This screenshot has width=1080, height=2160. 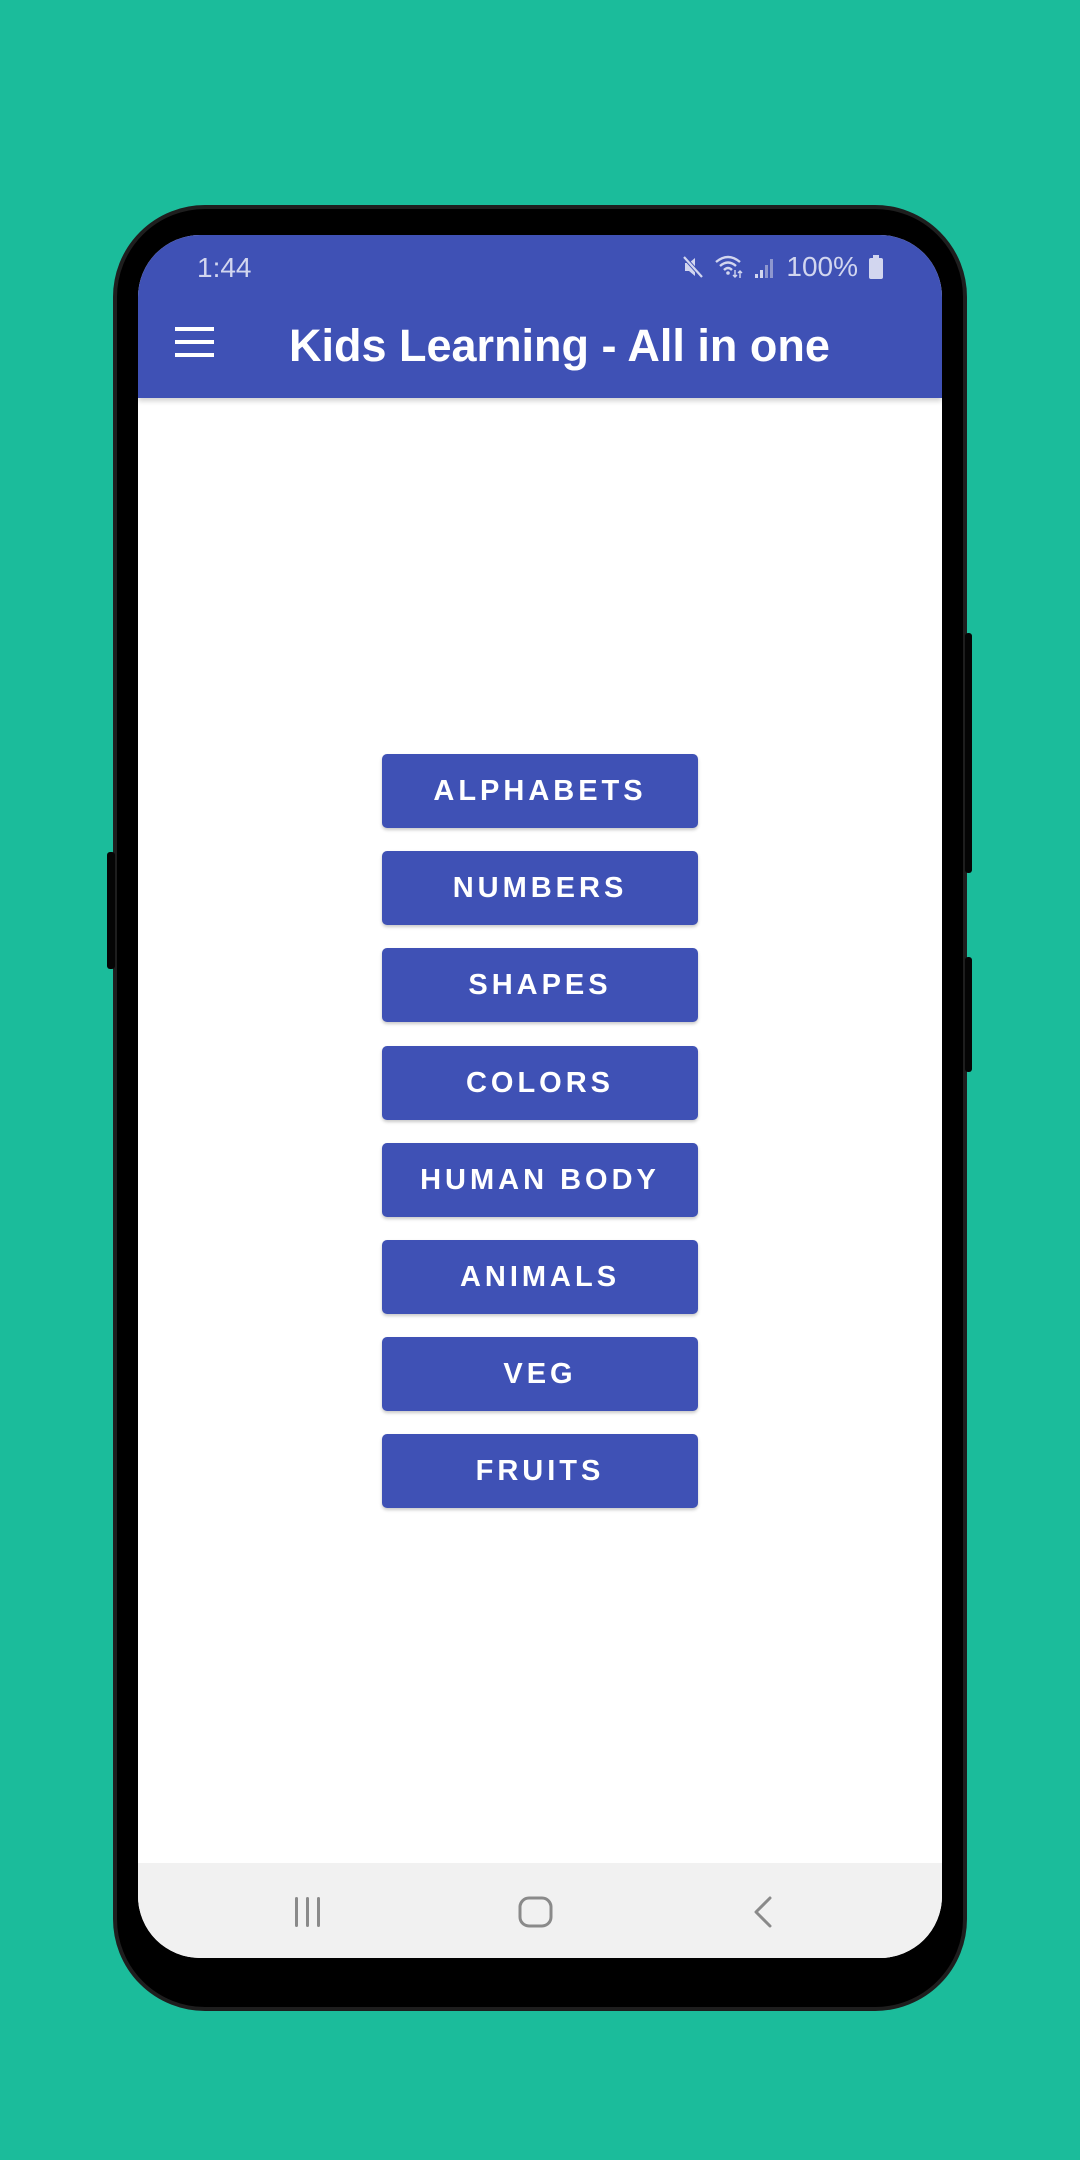 What do you see at coordinates (540, 1374) in the screenshot?
I see `veg-button: VEG` at bounding box center [540, 1374].